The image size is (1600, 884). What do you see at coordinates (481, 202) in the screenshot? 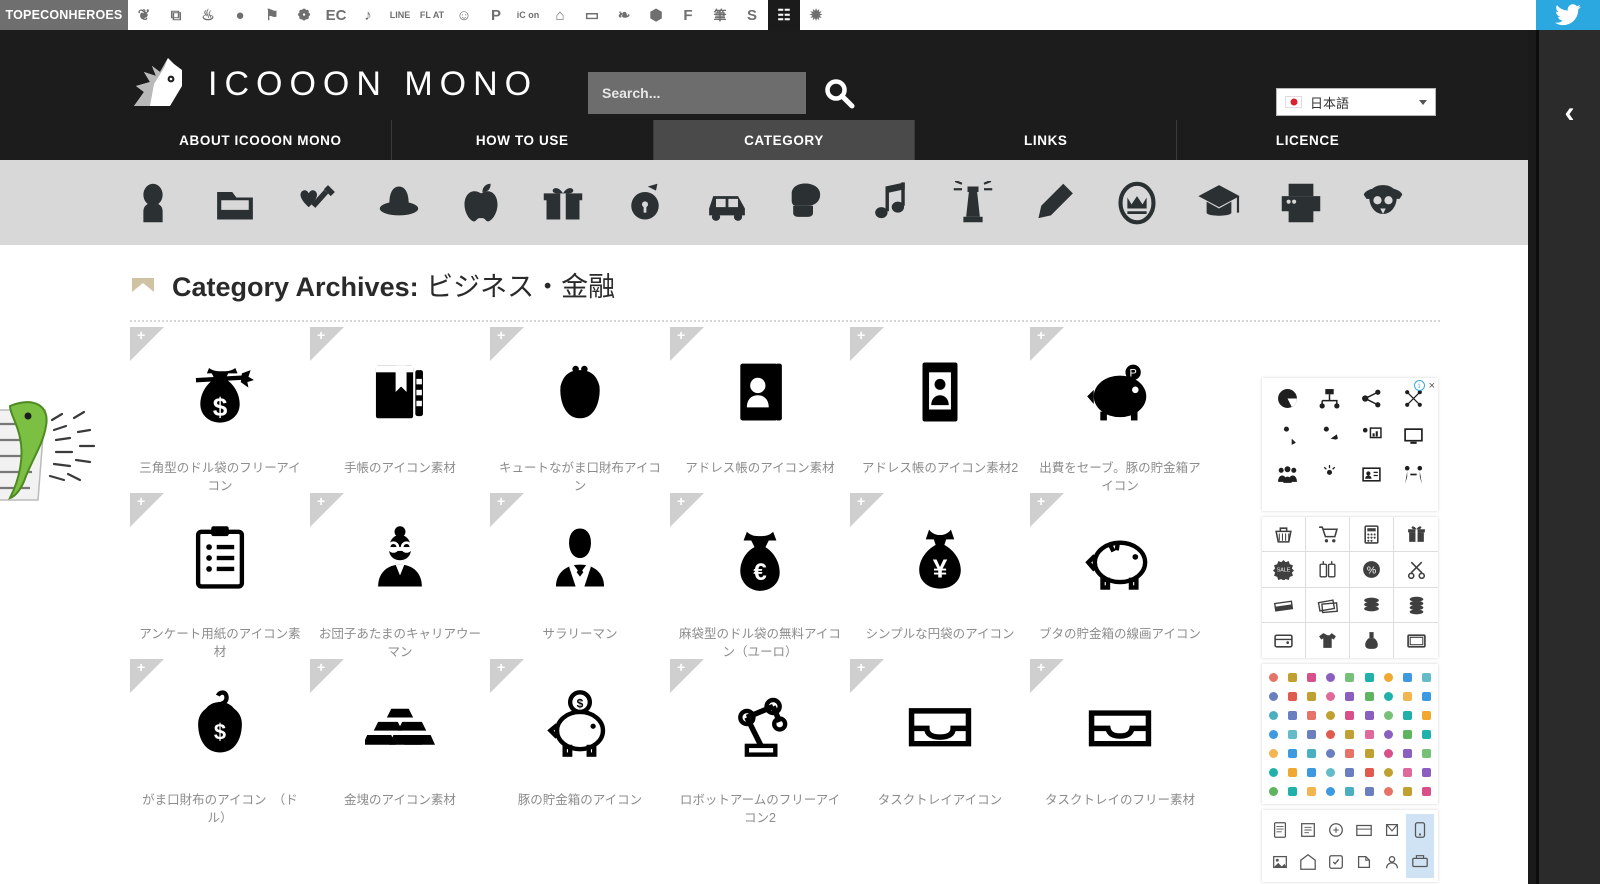
I see `apple-icon` at bounding box center [481, 202].